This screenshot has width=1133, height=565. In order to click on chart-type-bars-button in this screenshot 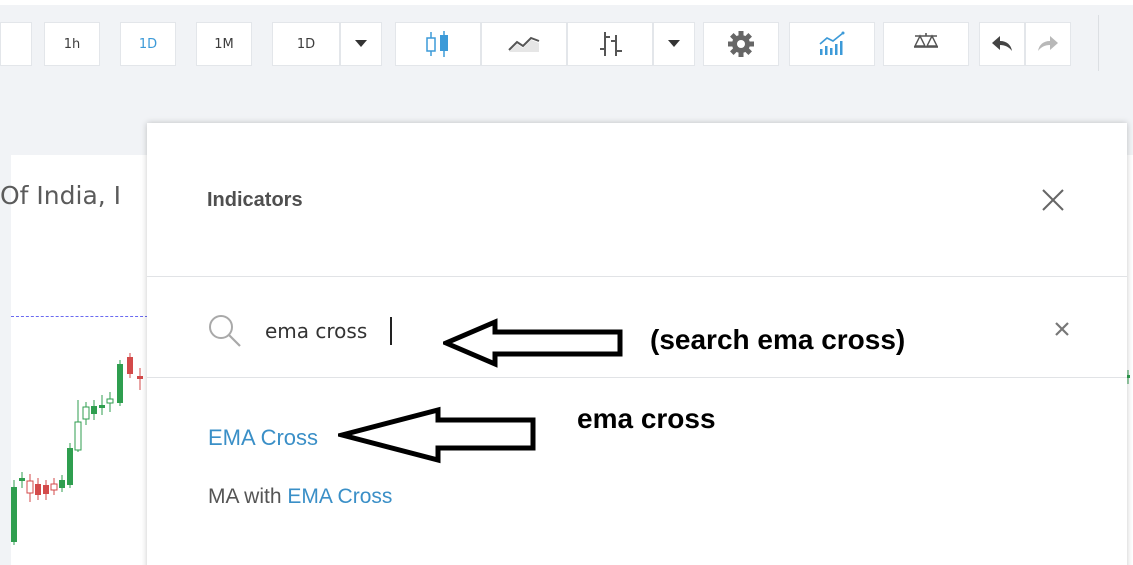, I will do `click(610, 44)`.